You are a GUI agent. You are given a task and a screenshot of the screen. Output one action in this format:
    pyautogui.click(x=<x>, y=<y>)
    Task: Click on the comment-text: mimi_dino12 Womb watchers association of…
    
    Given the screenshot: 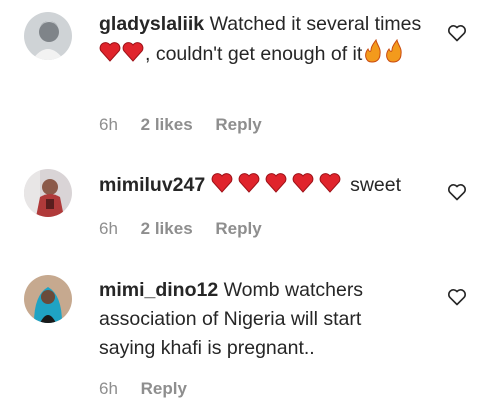 What is the action you would take?
    pyautogui.click(x=254, y=319)
    